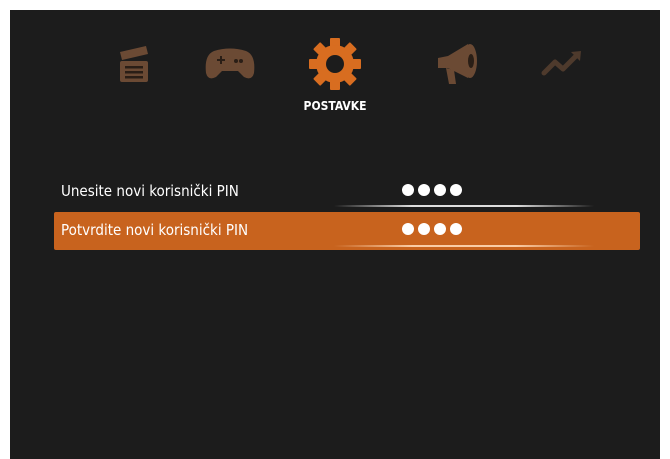 This screenshot has height=459, width=670. Describe the element at coordinates (155, 230) in the screenshot. I see `confirm-pin-label: Potvrdite novi korisnički PIN` at that location.